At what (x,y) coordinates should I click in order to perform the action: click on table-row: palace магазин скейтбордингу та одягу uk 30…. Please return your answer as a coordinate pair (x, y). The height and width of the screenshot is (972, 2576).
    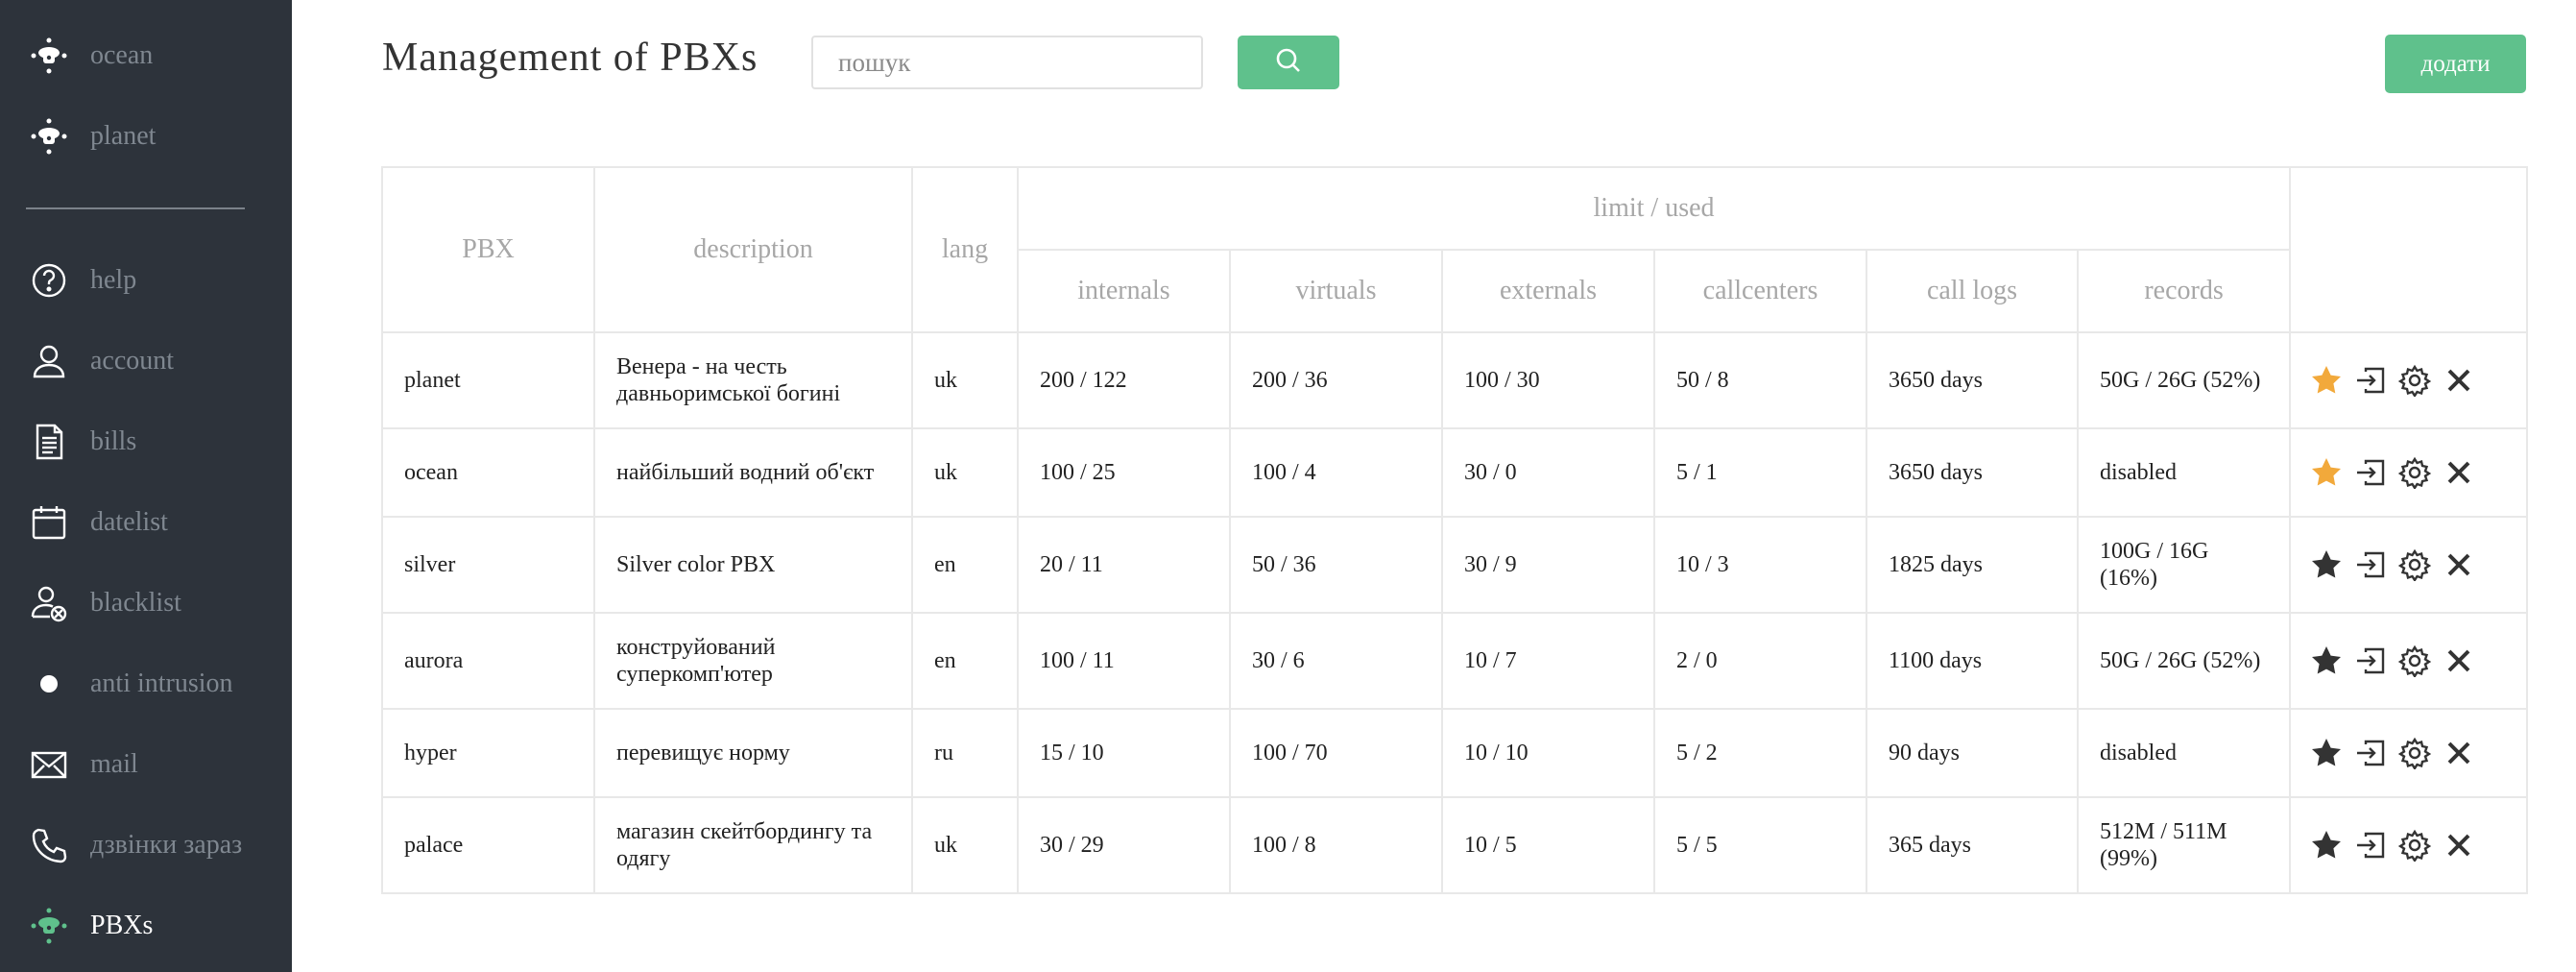
    Looking at the image, I should click on (1455, 845).